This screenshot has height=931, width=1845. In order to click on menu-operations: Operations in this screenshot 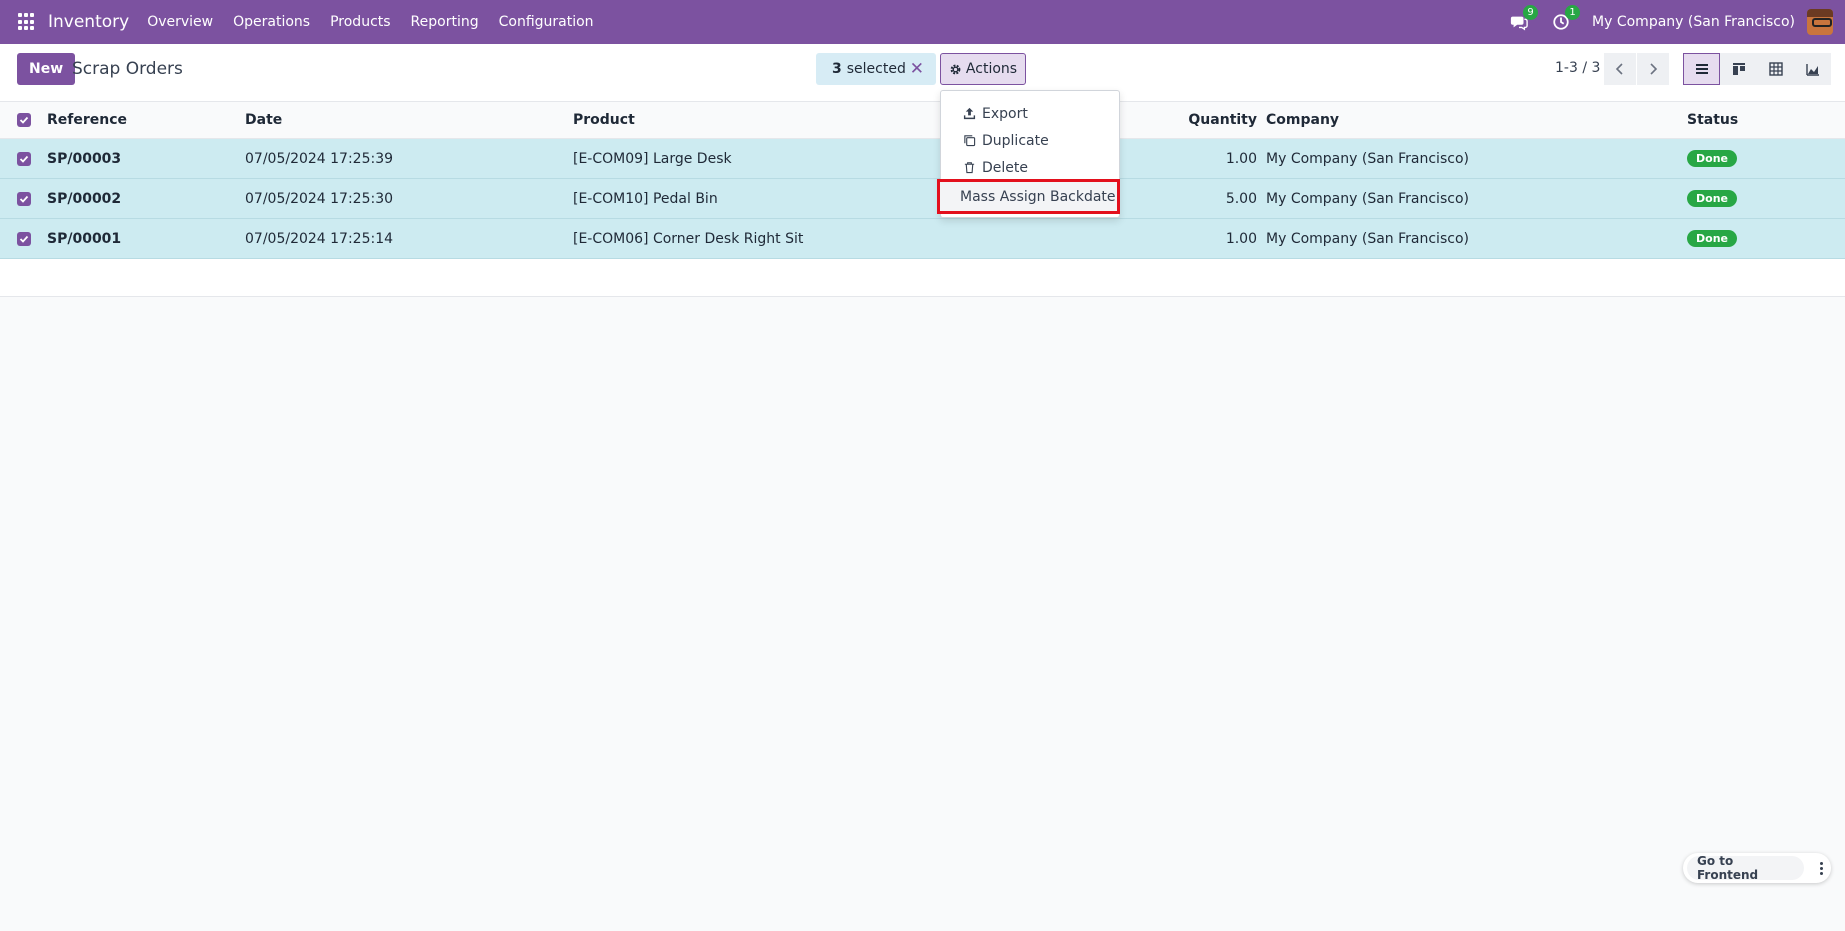, I will do `click(271, 22)`.